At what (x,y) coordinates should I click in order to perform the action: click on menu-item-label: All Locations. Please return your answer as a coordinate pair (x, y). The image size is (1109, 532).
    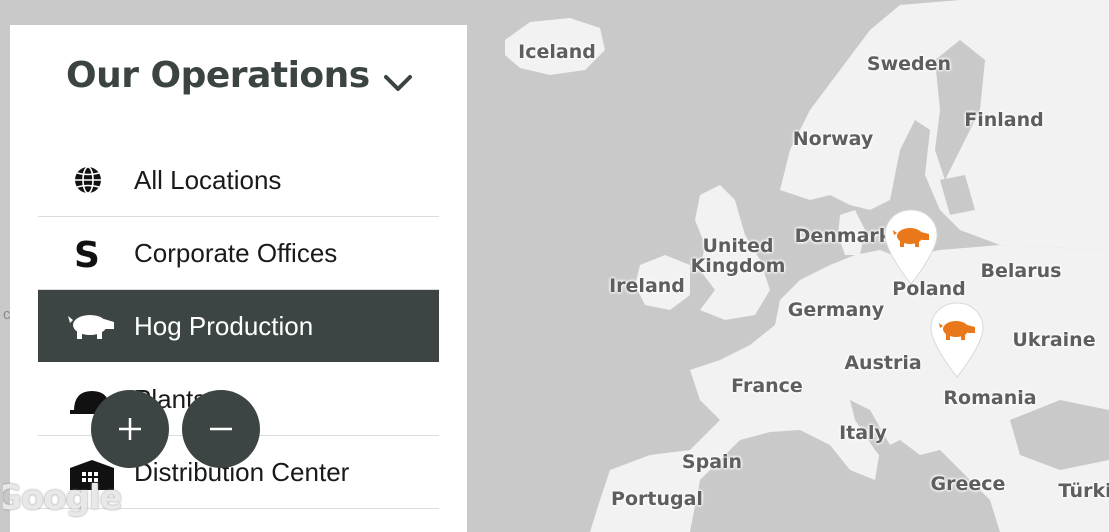
    Looking at the image, I should click on (208, 180).